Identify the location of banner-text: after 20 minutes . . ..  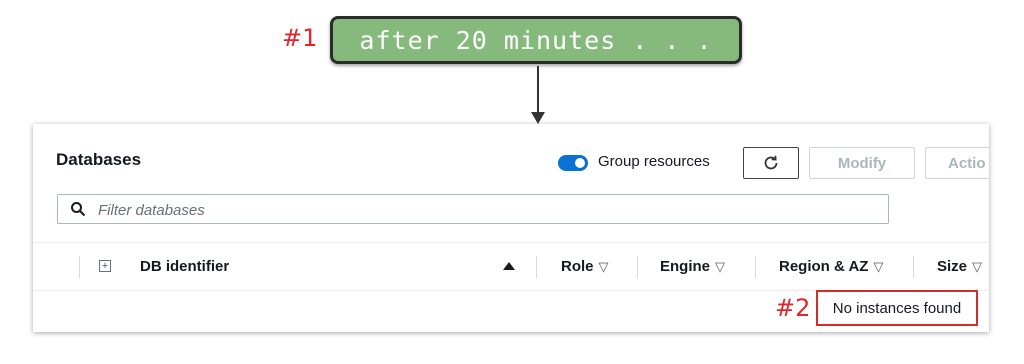
(536, 40).